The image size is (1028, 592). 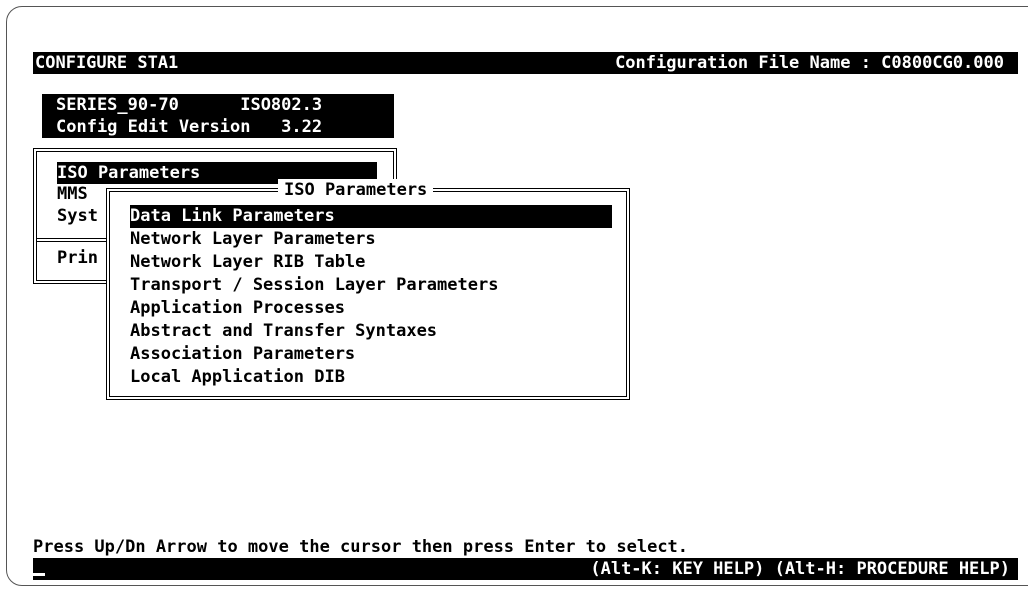 I want to click on submenu-item-transport-session: Transport / Session Layer Parameters, so click(x=314, y=285).